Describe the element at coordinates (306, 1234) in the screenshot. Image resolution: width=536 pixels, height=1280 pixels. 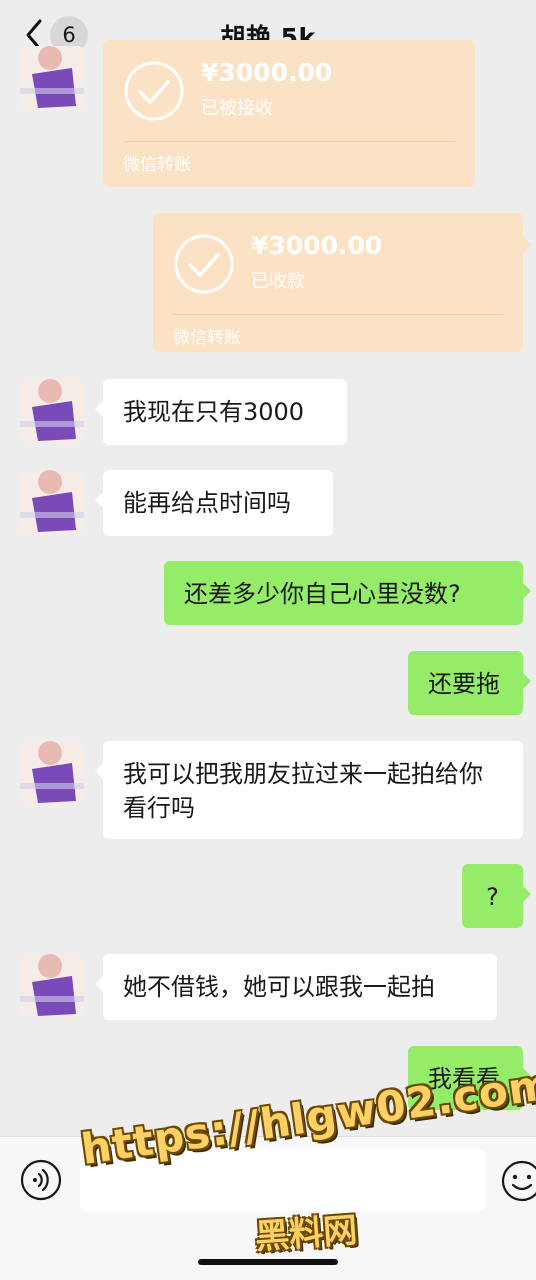
I see `watermark-name: 黑料网` at that location.